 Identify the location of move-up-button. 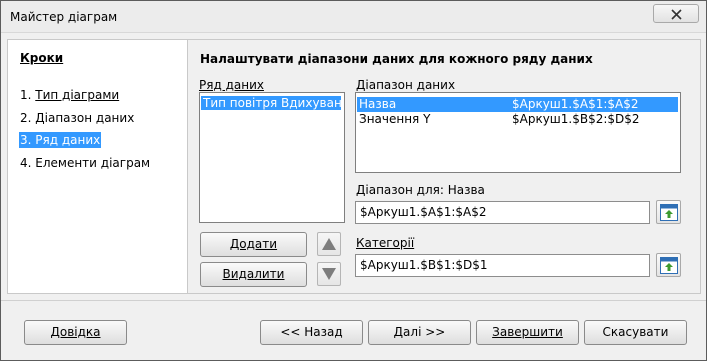
(329, 244).